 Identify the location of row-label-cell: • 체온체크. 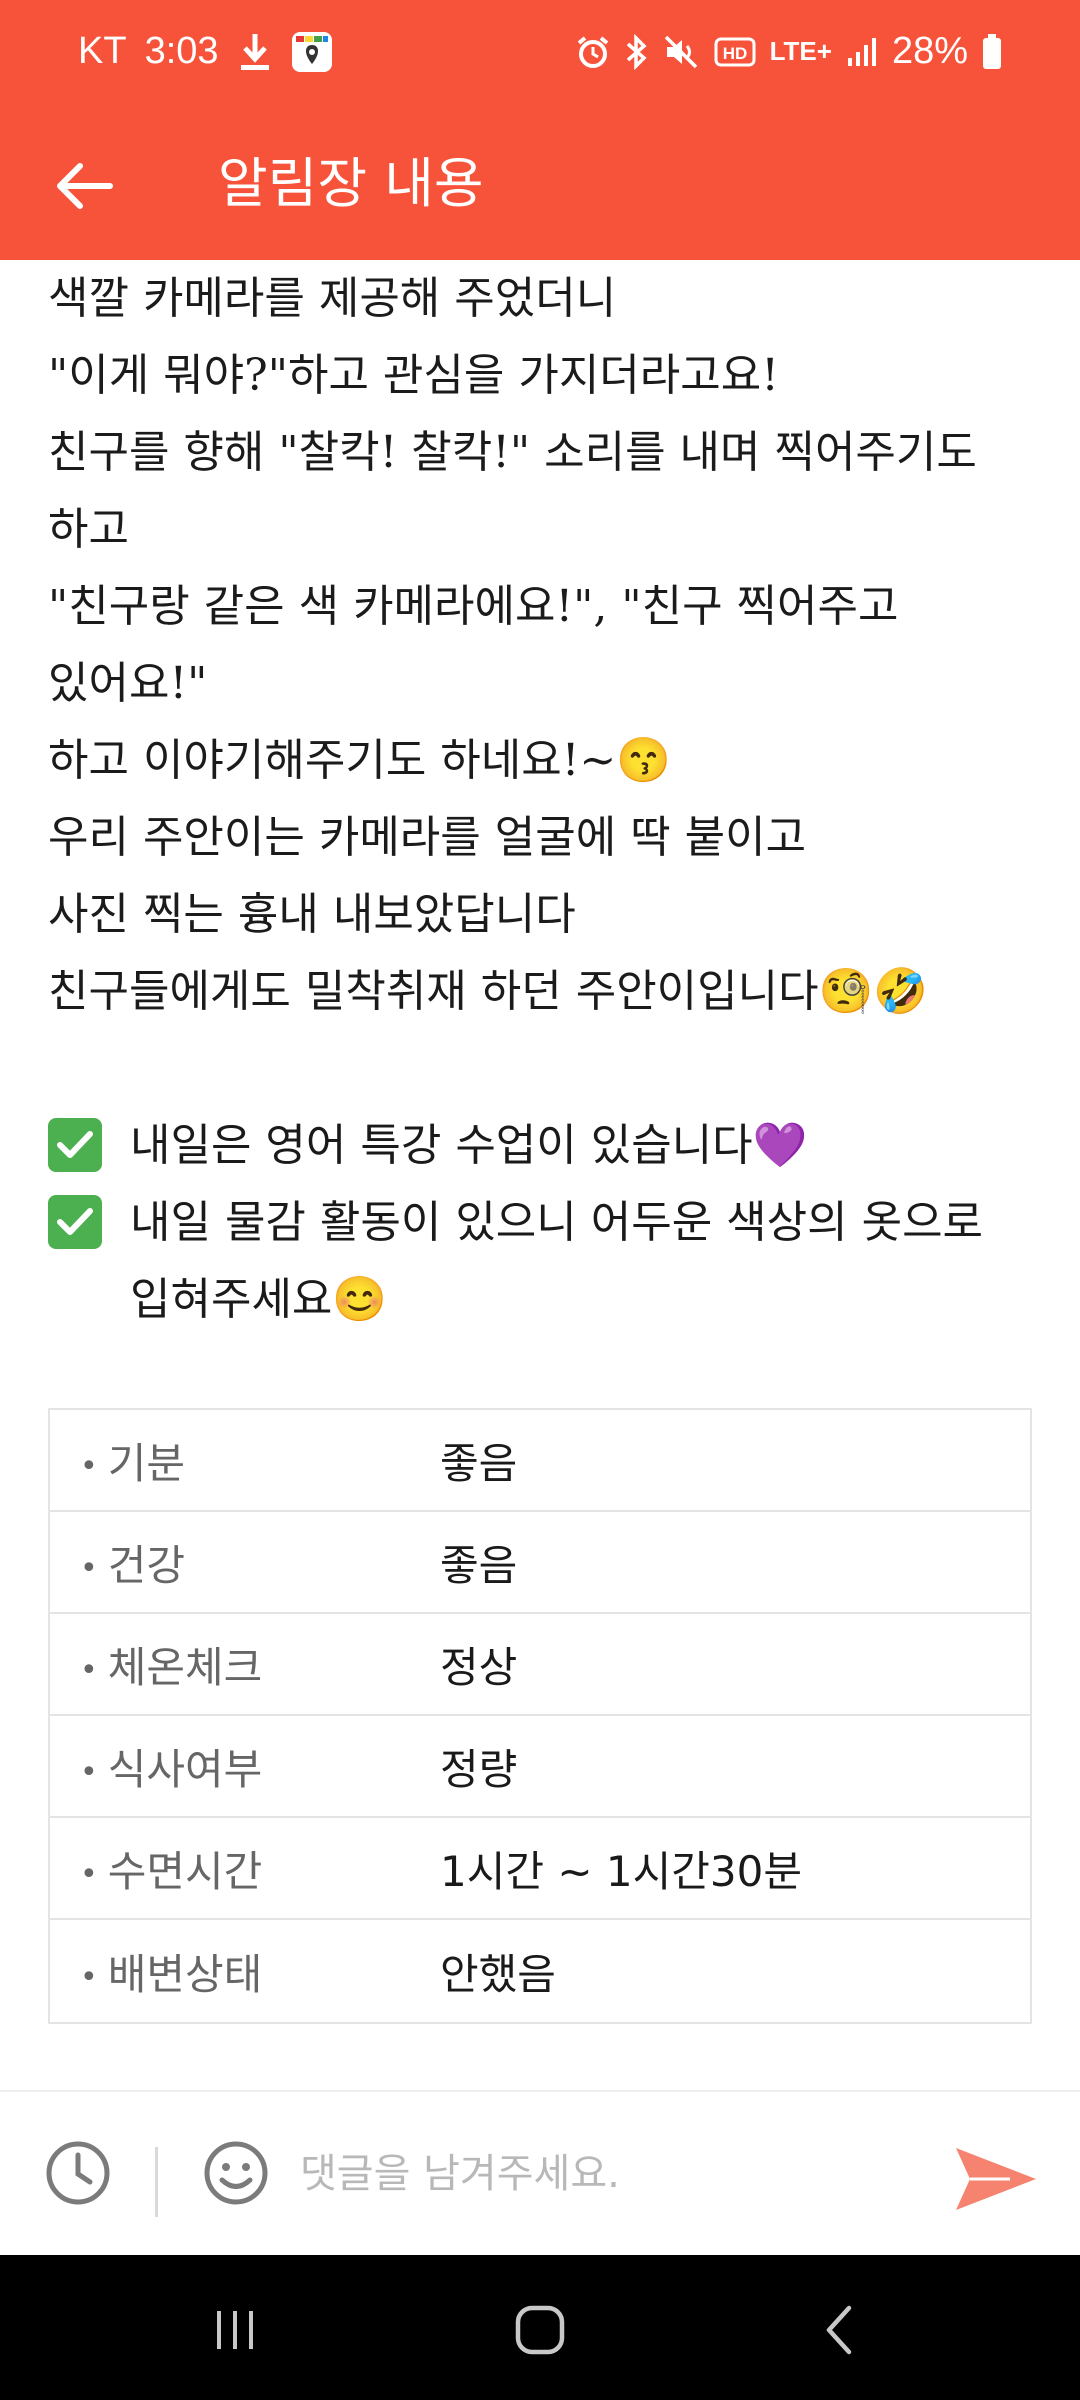
(245, 1664).